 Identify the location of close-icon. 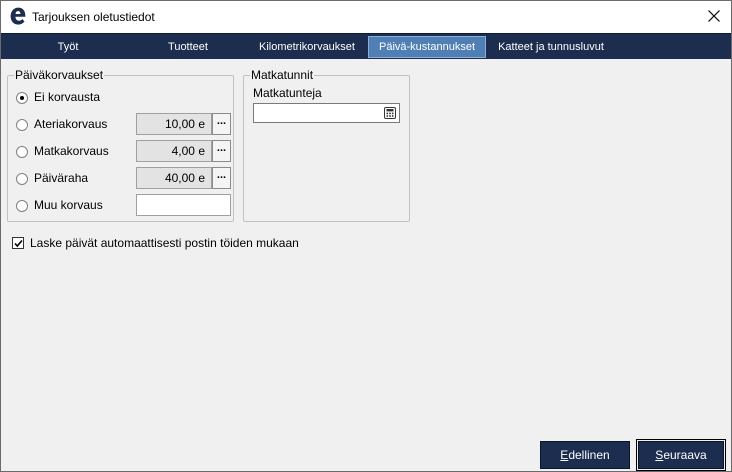
(714, 16).